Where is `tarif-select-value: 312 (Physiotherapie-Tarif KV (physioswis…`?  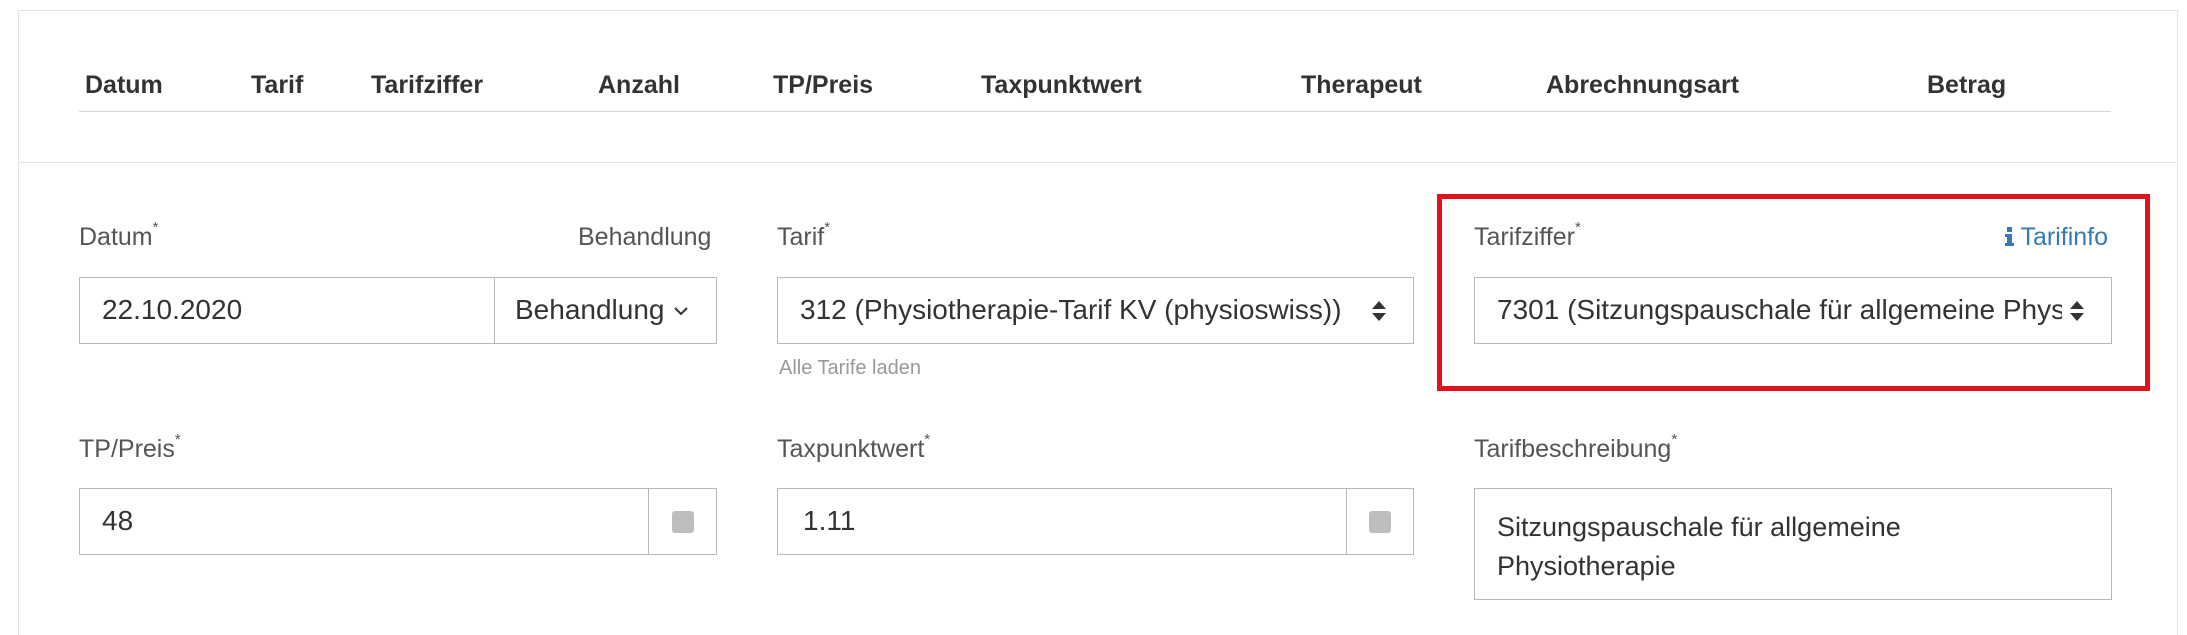
tarif-select-value: 312 (Physiotherapie-Tarif KV (physioswis… is located at coordinates (1071, 309).